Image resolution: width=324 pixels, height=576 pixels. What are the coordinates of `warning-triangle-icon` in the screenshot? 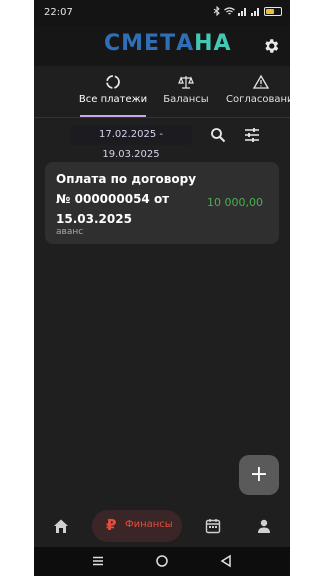 It's located at (261, 81).